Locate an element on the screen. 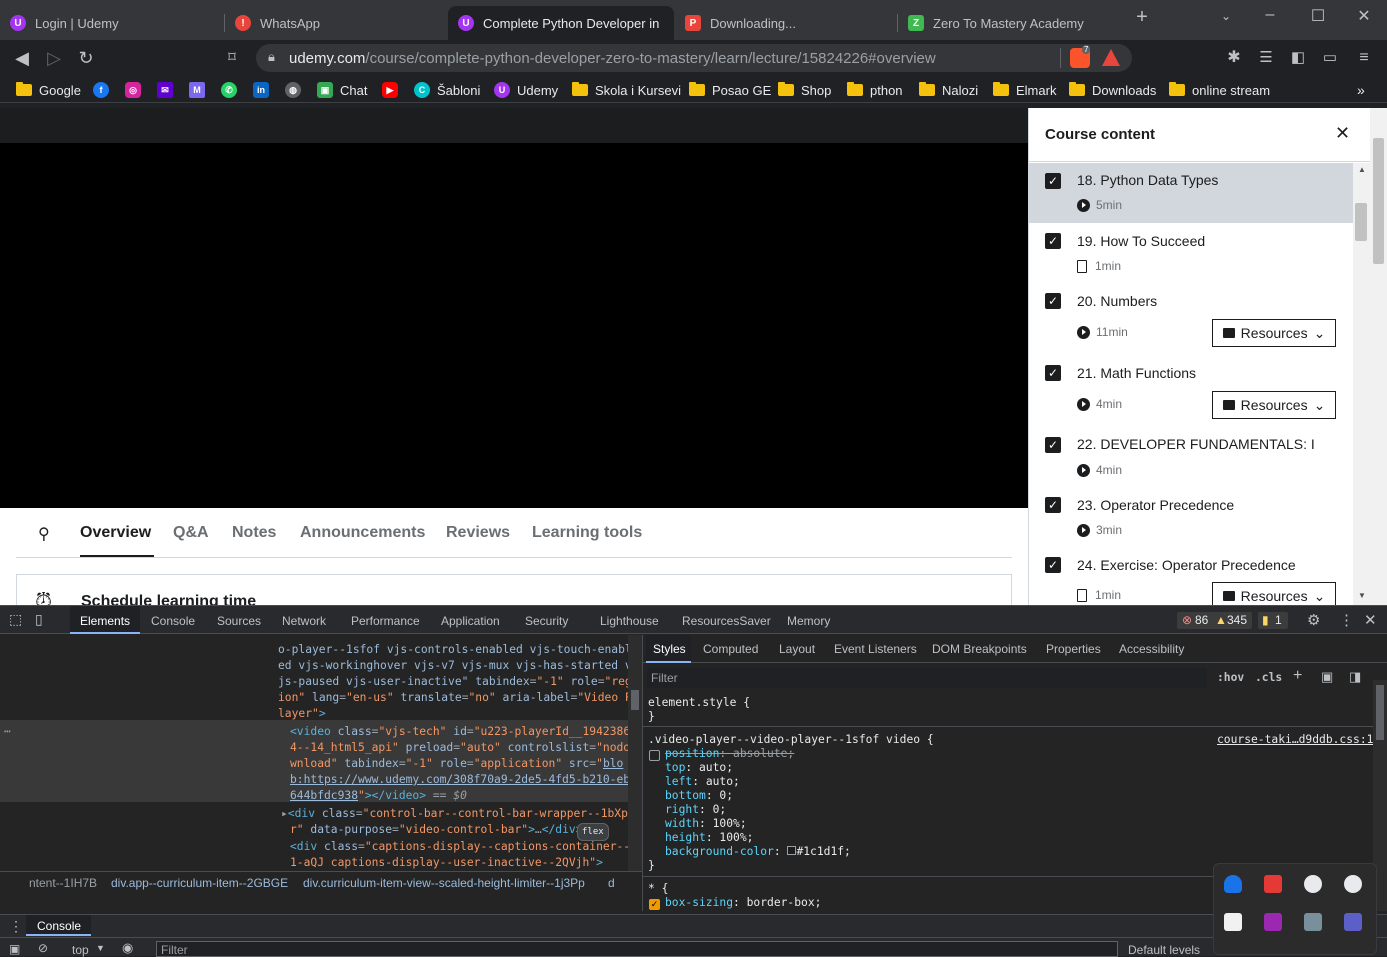 The width and height of the screenshot is (1387, 957). bookmark-posao: Posao GE is located at coordinates (730, 90).